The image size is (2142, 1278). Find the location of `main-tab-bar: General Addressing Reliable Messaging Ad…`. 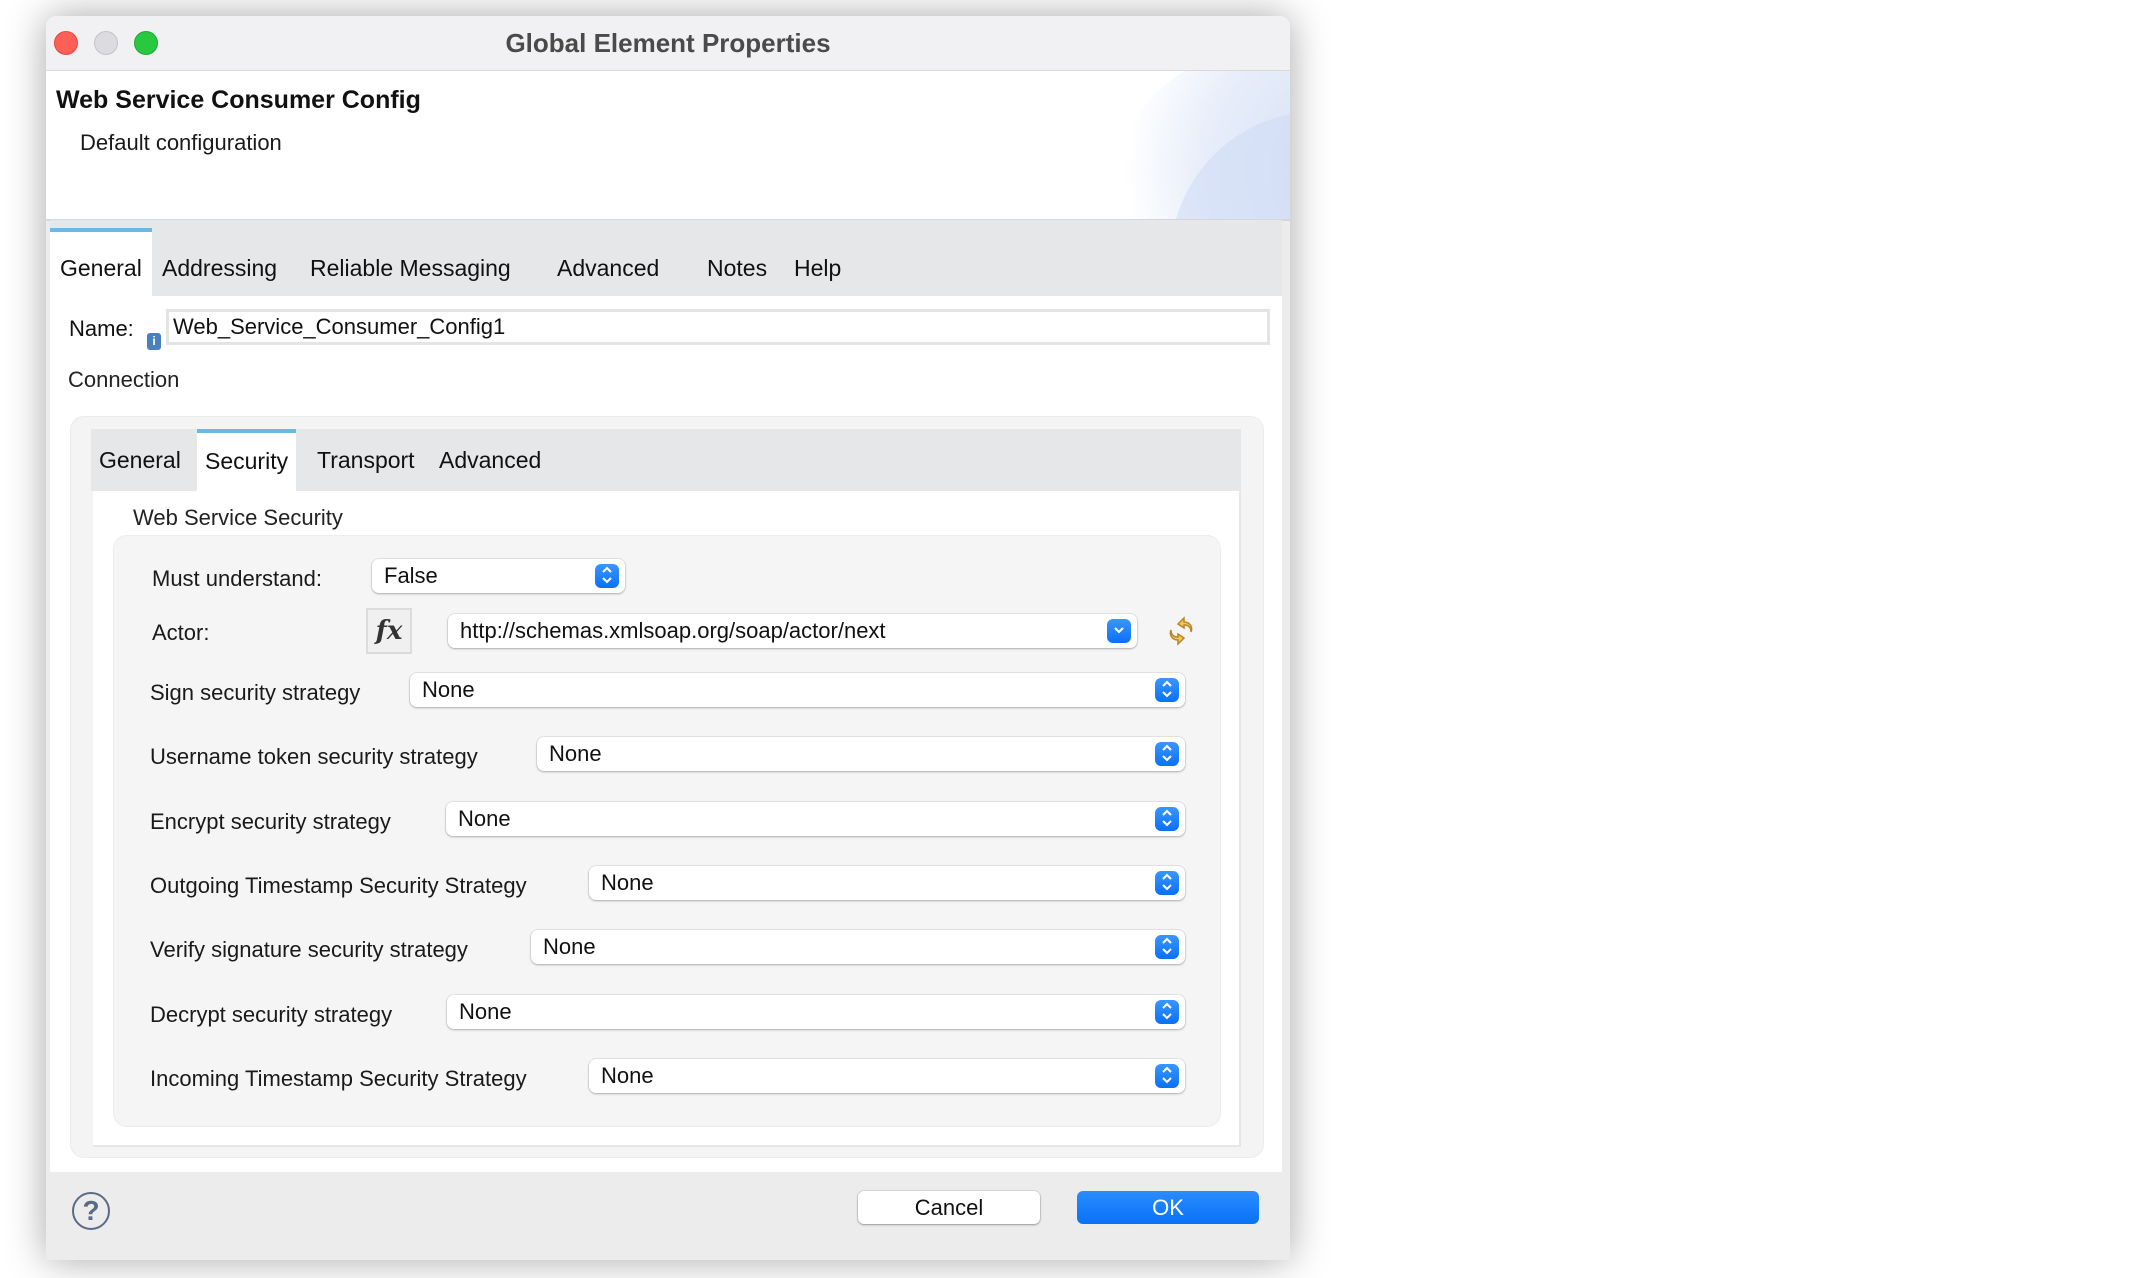

main-tab-bar: General Addressing Reliable Messaging Ad… is located at coordinates (666, 258).